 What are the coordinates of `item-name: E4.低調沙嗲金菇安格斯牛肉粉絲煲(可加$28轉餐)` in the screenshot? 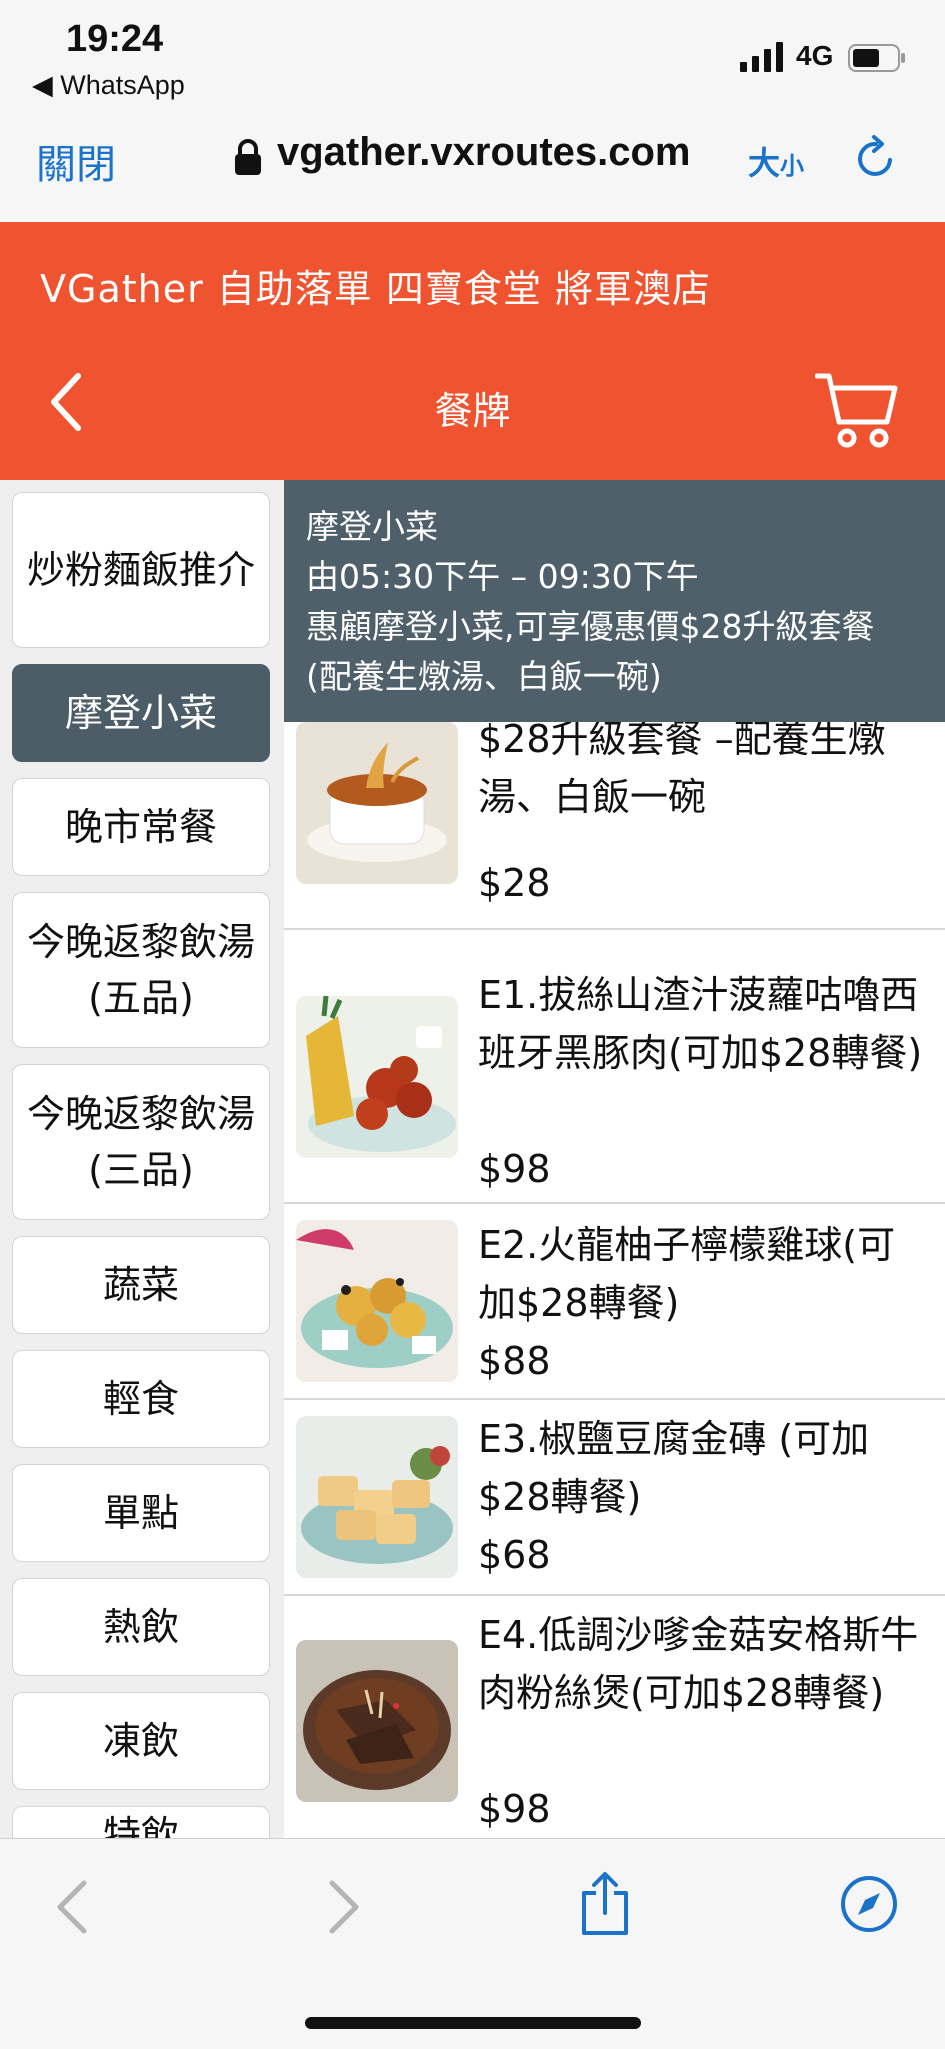 It's located at (698, 1664).